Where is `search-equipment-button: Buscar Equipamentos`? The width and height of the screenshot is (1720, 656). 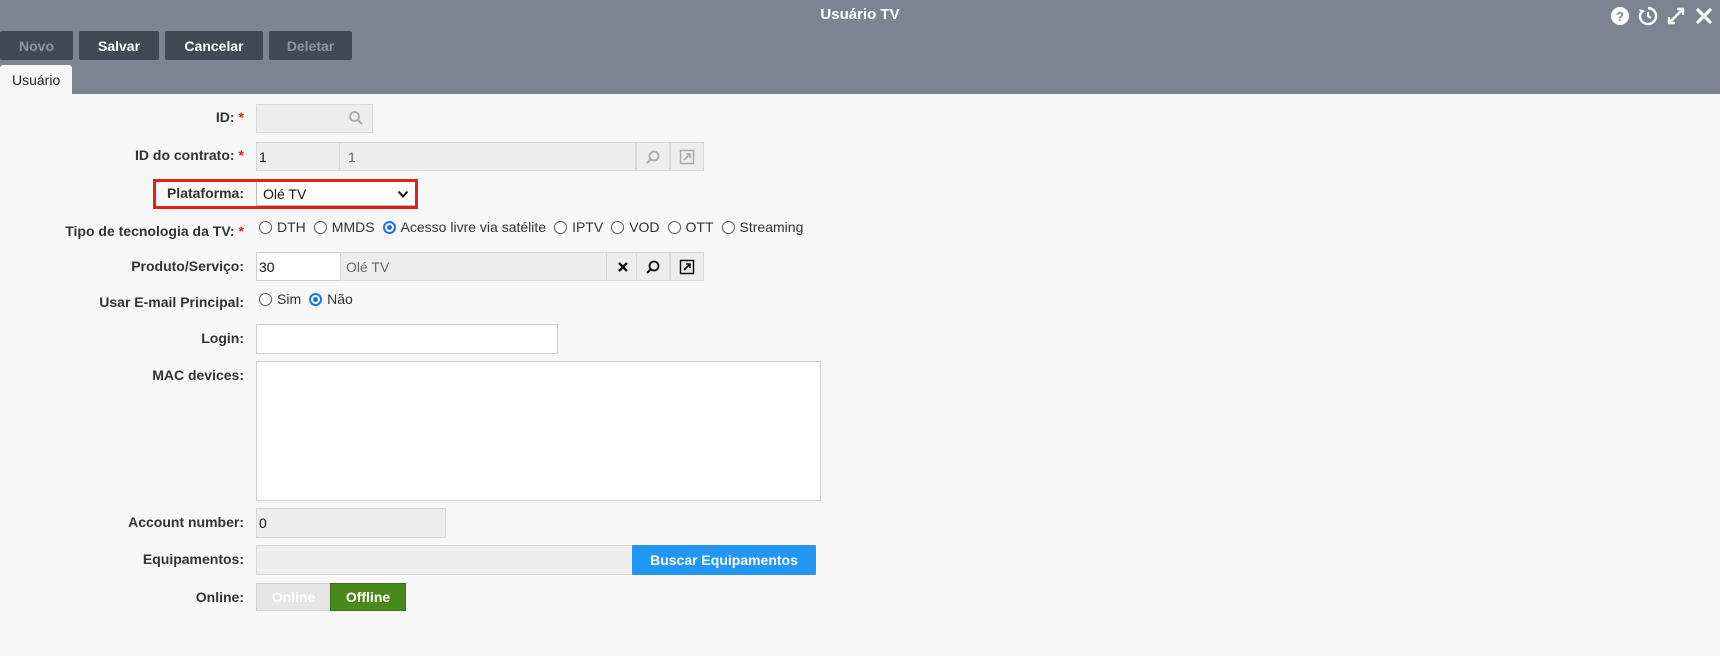
search-equipment-button: Buscar Equipamentos is located at coordinates (724, 560).